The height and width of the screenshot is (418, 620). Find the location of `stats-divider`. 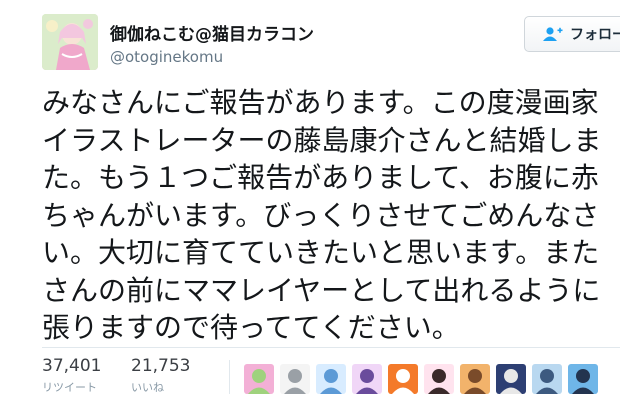

stats-divider is located at coordinates (331, 347).